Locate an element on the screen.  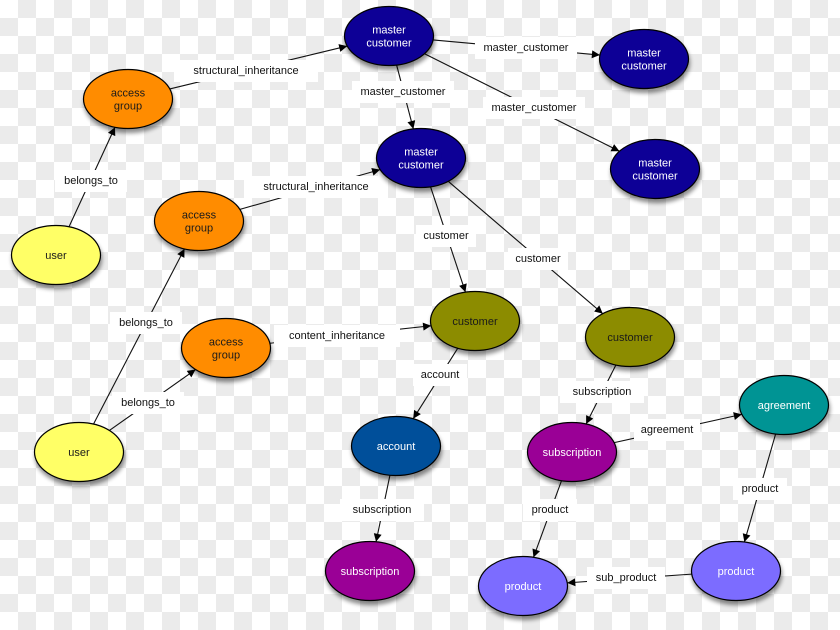
node-label: agreement is located at coordinates (784, 406).